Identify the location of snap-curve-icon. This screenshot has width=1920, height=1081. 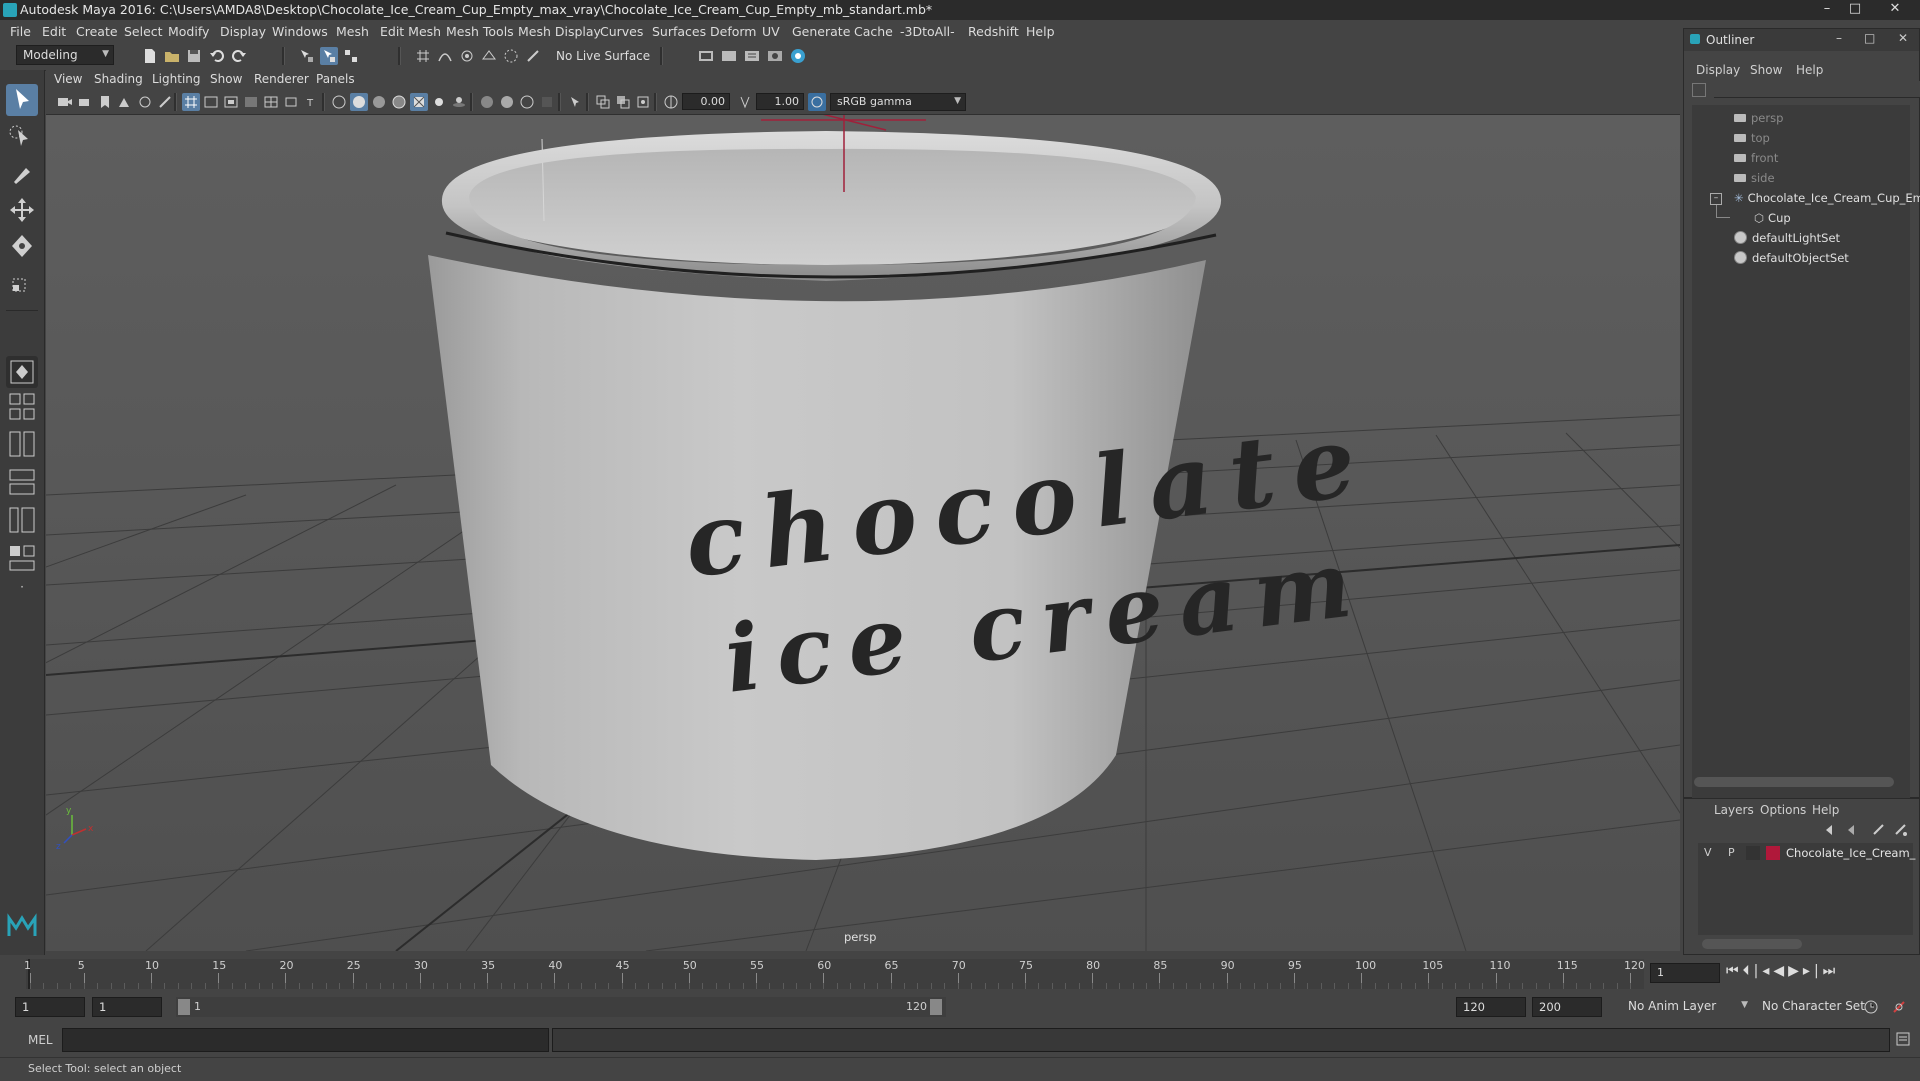
(445, 56).